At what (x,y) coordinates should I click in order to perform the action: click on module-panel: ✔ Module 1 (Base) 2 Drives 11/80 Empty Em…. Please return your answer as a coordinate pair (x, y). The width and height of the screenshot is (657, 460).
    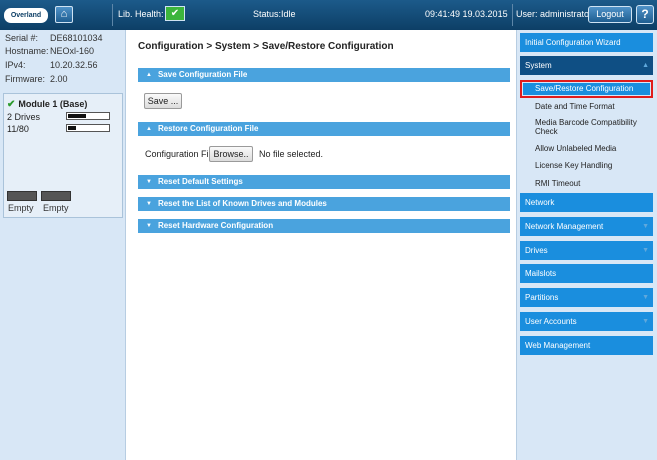
    Looking at the image, I should click on (63, 155).